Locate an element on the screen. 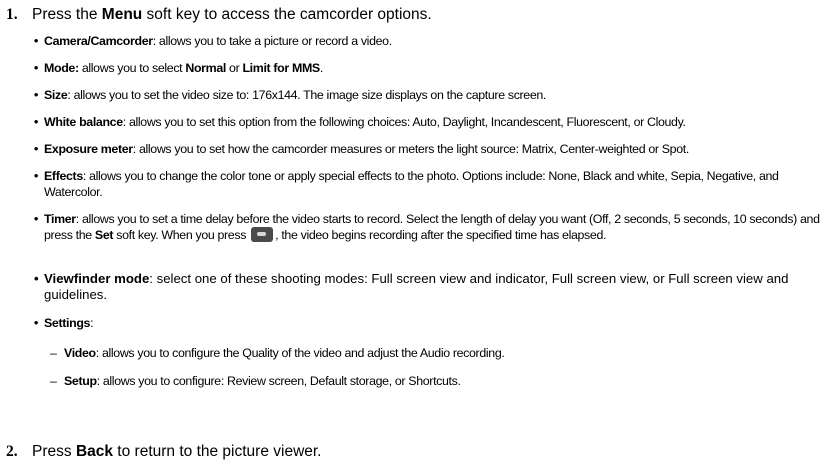  bullet-description: allows you to select is located at coordinates (132, 68).